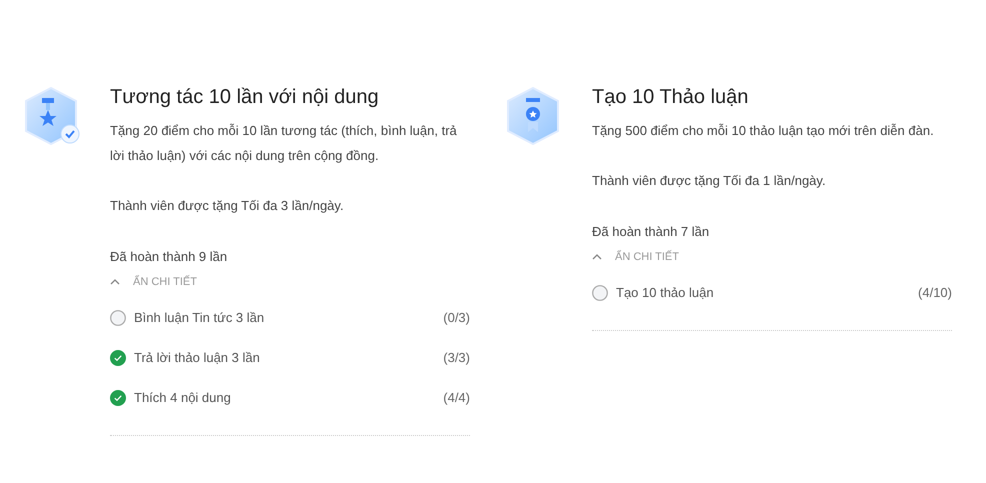 The width and height of the screenshot is (986, 483). Describe the element at coordinates (169, 257) in the screenshot. I see `completed-count: Đã hoàn thành 9 lần` at that location.